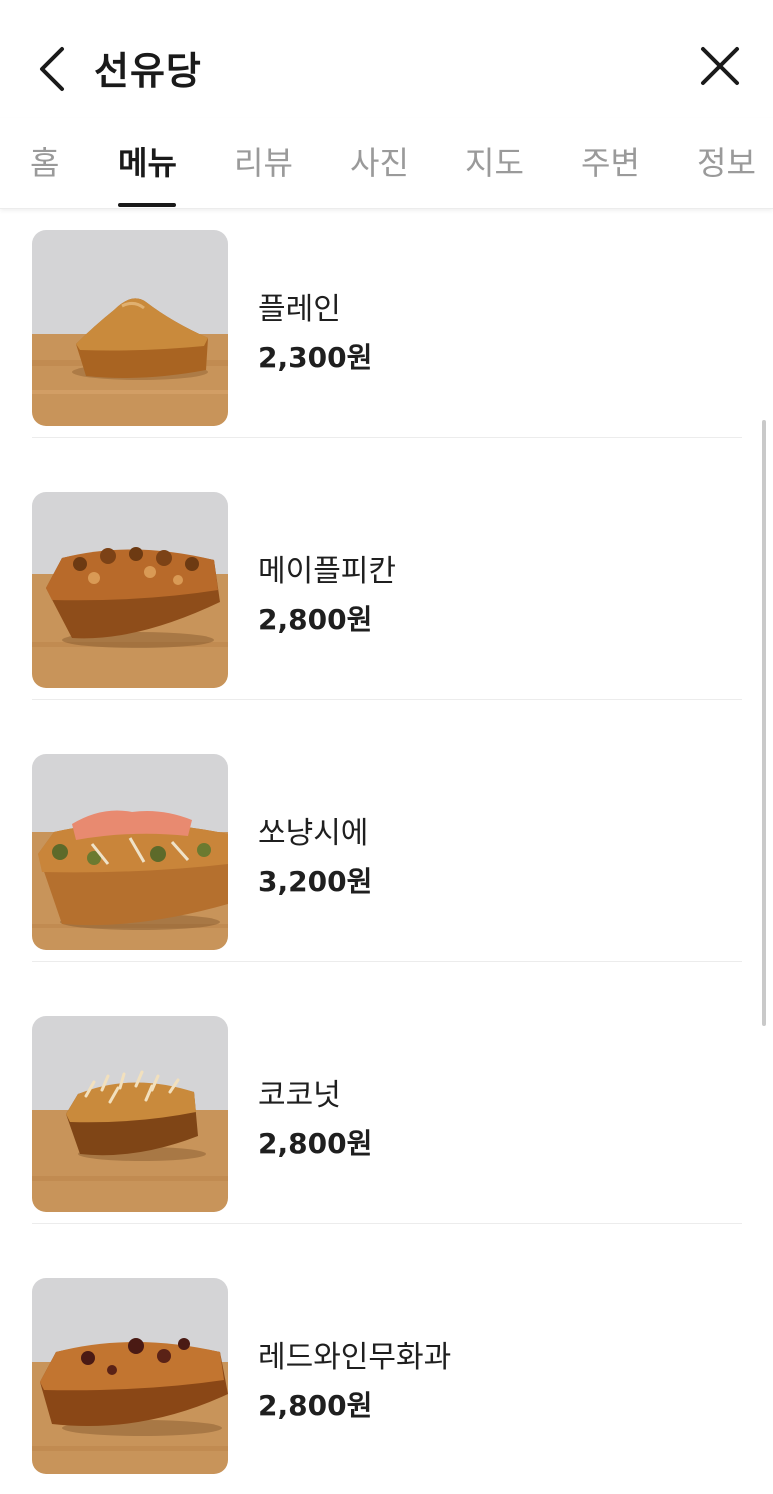 The height and width of the screenshot is (1494, 773). I want to click on close-button, so click(720, 66).